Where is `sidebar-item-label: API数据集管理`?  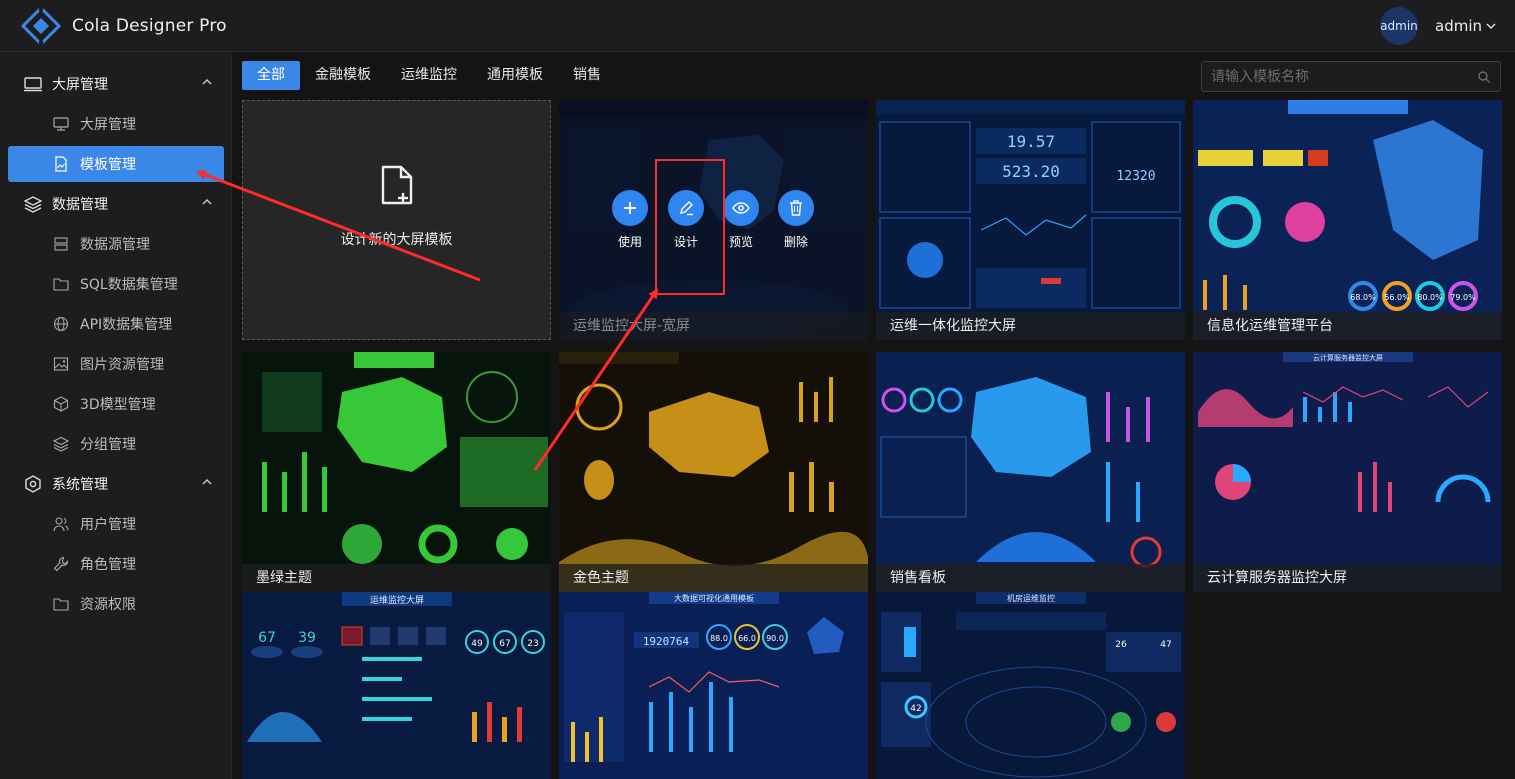 sidebar-item-label: API数据集管理 is located at coordinates (126, 325).